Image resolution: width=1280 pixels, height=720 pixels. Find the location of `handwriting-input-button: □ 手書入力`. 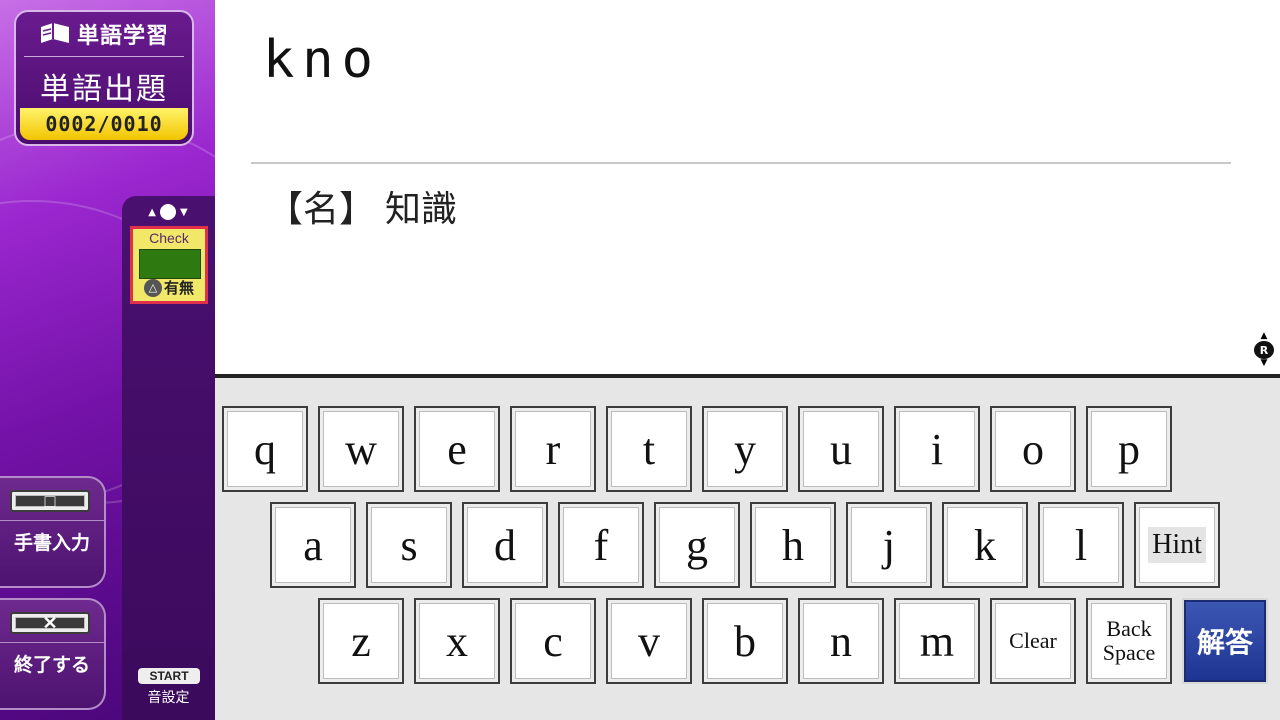

handwriting-input-button: □ 手書入力 is located at coordinates (53, 532).